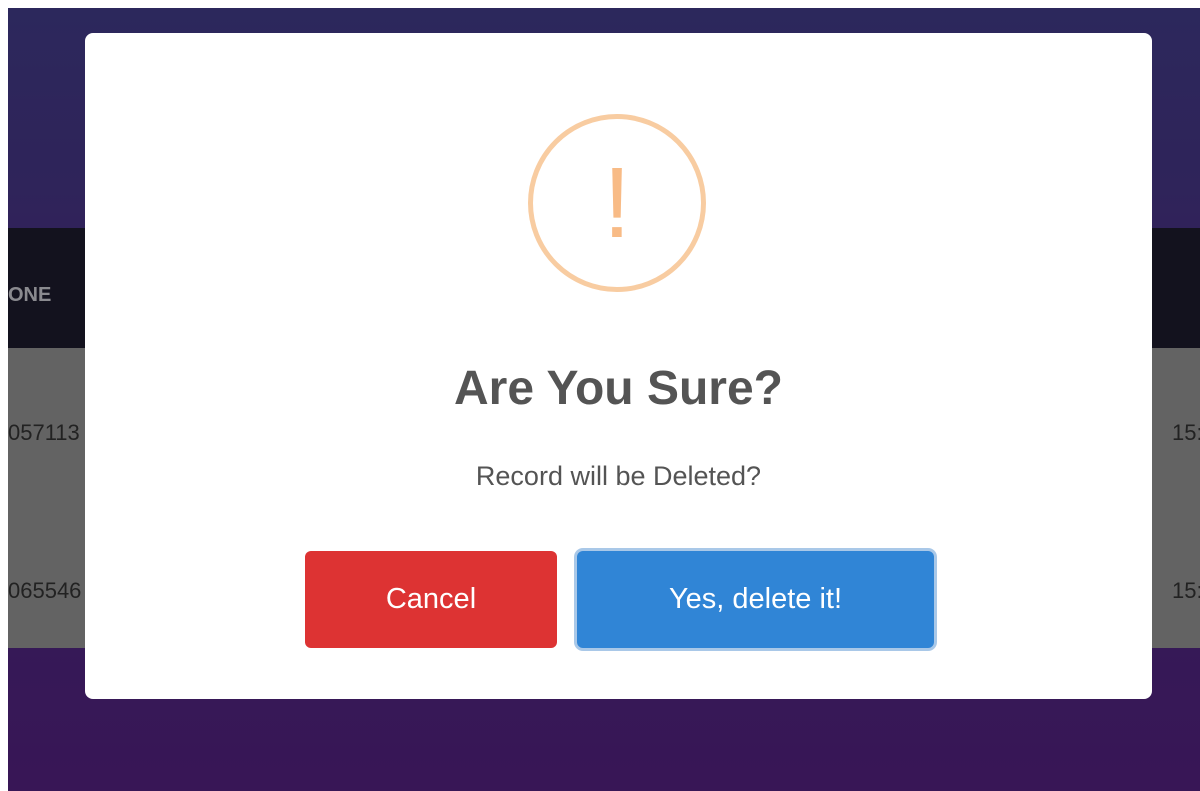  What do you see at coordinates (755, 599) in the screenshot?
I see `confirm-delete-button: Yes, delete it!` at bounding box center [755, 599].